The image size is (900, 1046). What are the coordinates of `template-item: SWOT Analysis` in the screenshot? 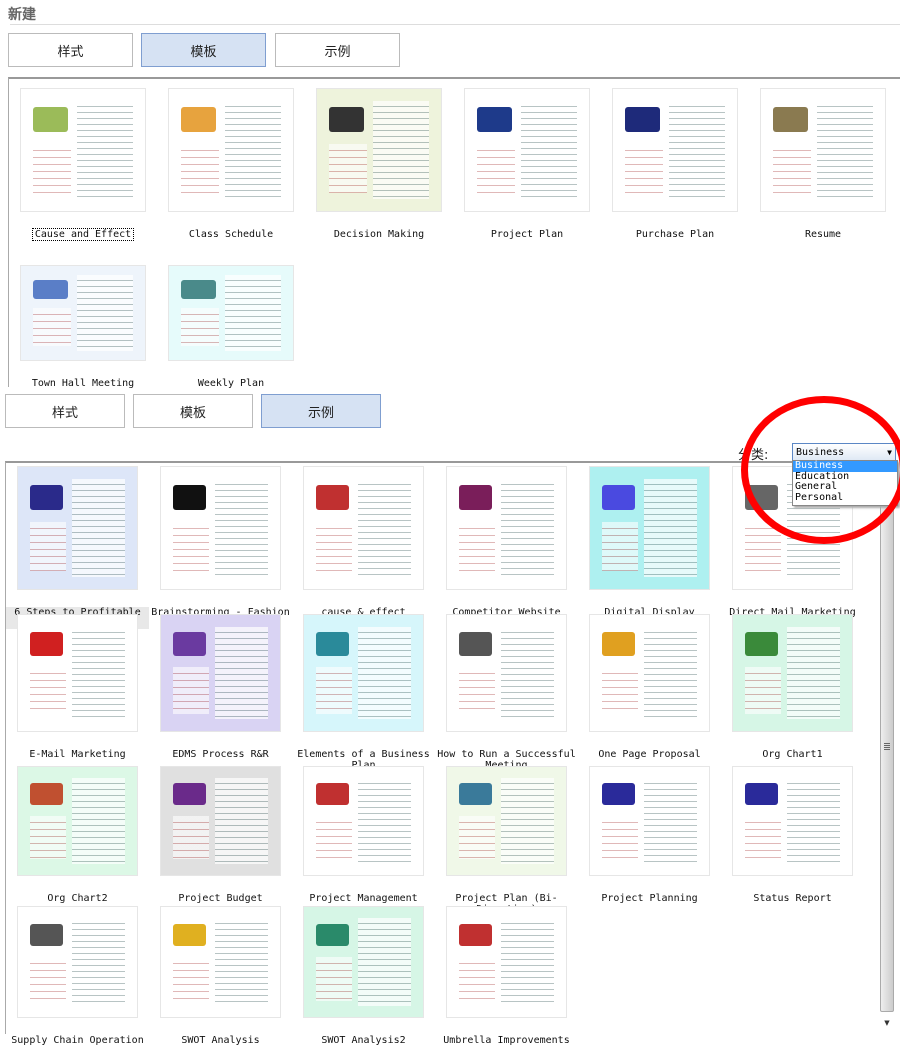 It's located at (220, 976).